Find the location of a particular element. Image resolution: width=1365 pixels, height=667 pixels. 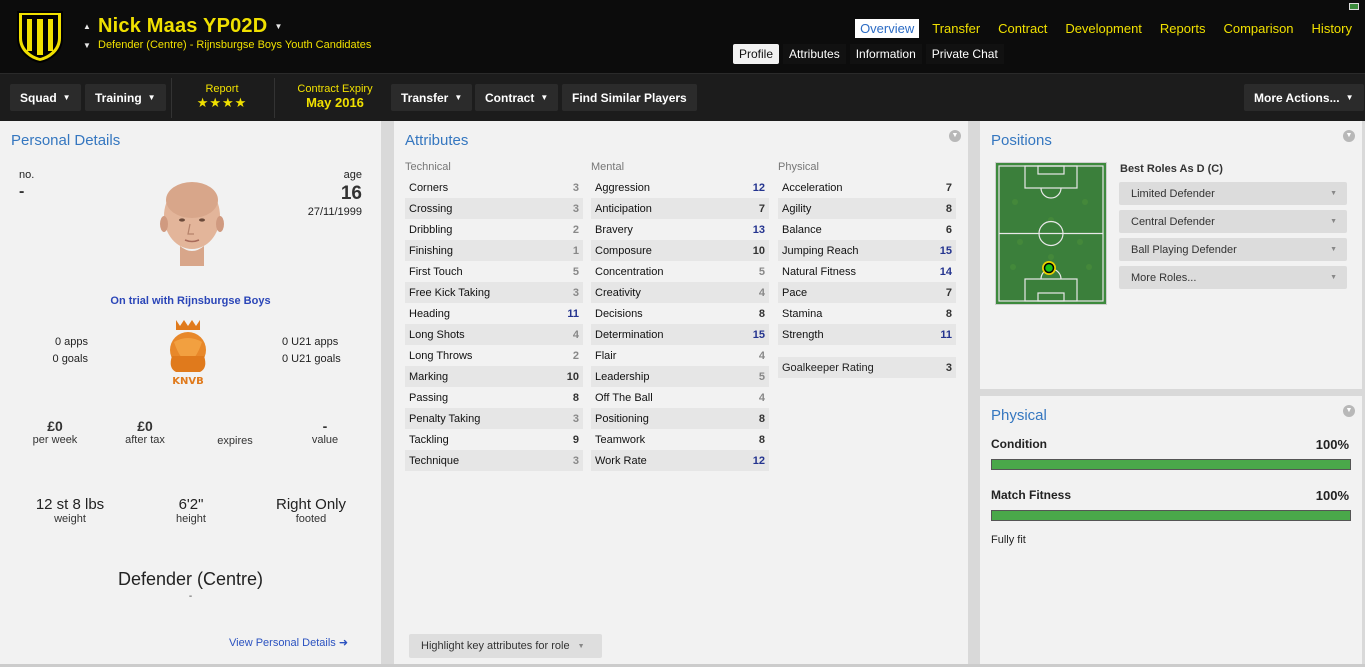

role-ball-playing-defender: Ball Playing Defender ▼ is located at coordinates (1233, 249).